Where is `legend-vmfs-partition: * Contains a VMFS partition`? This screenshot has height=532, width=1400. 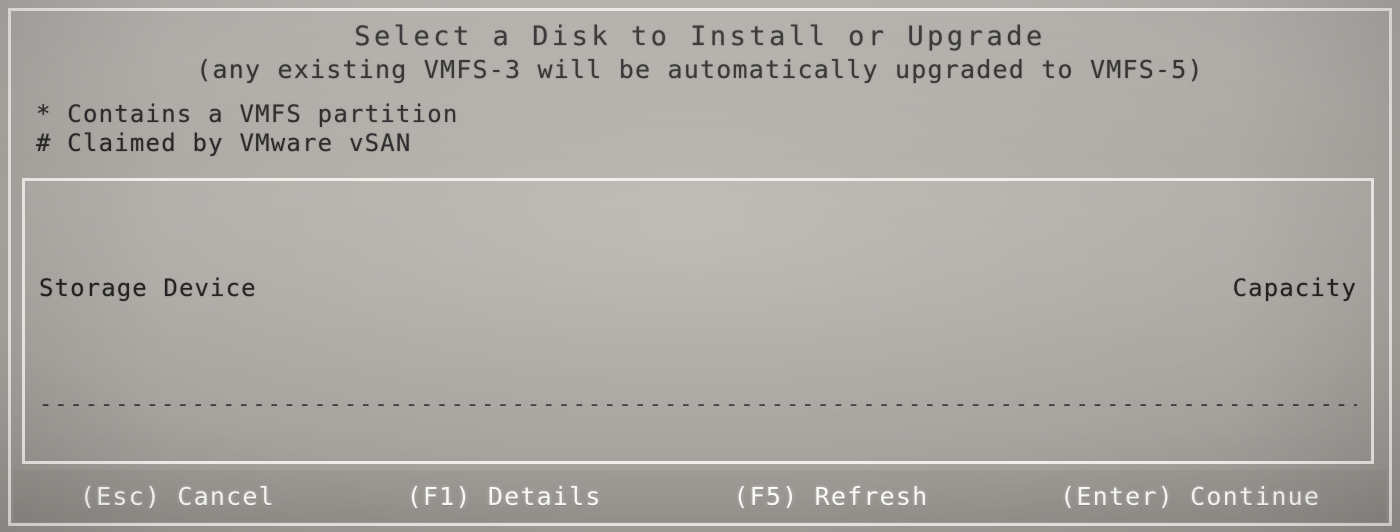 legend-vmfs-partition: * Contains a VMFS partition is located at coordinates (247, 114).